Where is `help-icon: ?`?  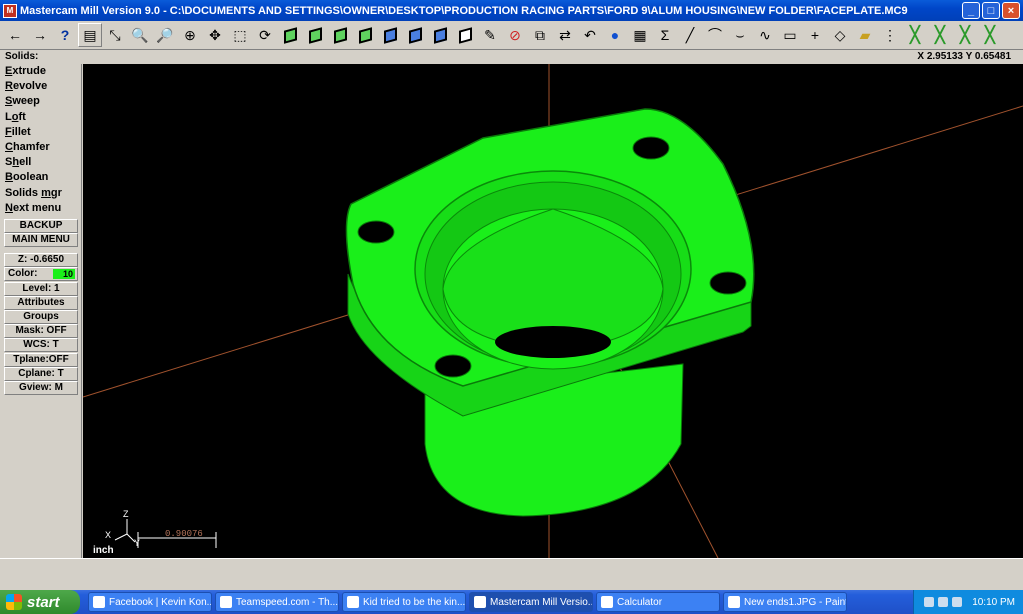 help-icon: ? is located at coordinates (65, 35).